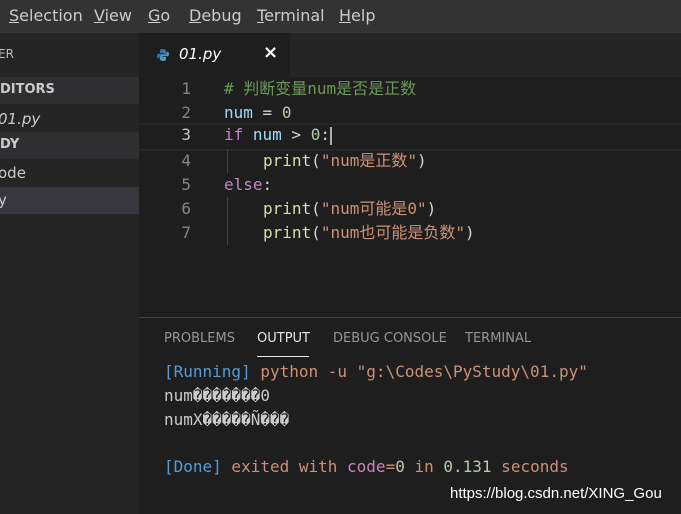 The height and width of the screenshot is (514, 681). I want to click on sidebar-item-folder: ode, so click(69, 173).